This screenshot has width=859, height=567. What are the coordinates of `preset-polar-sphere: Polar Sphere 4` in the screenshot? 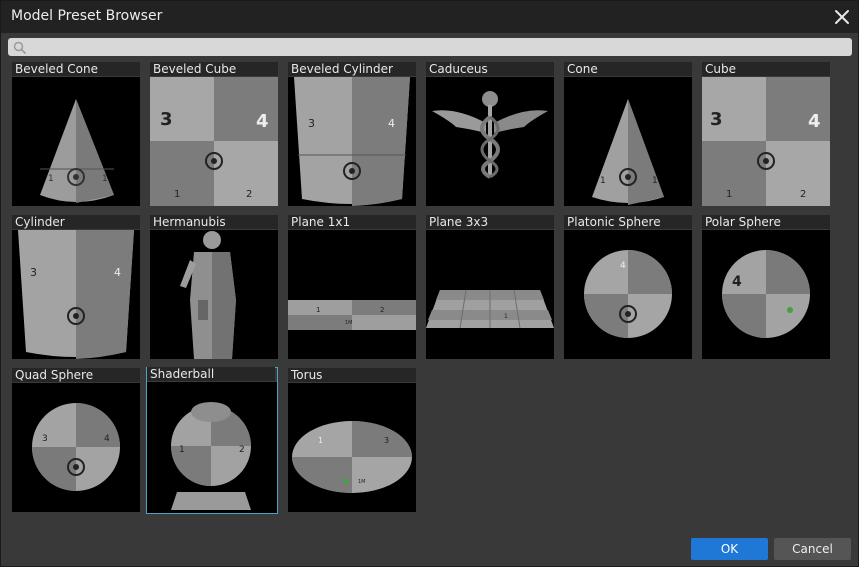 It's located at (766, 287).